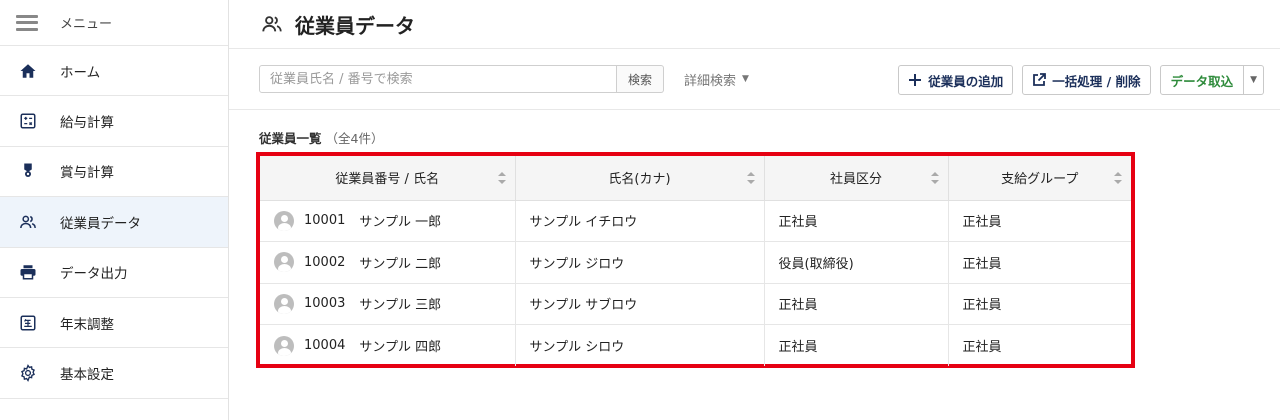 The height and width of the screenshot is (420, 1280). I want to click on toolbar-actions: 従業員の追加 一括処理 / 削除 データ取込 ▼, so click(1081, 80).